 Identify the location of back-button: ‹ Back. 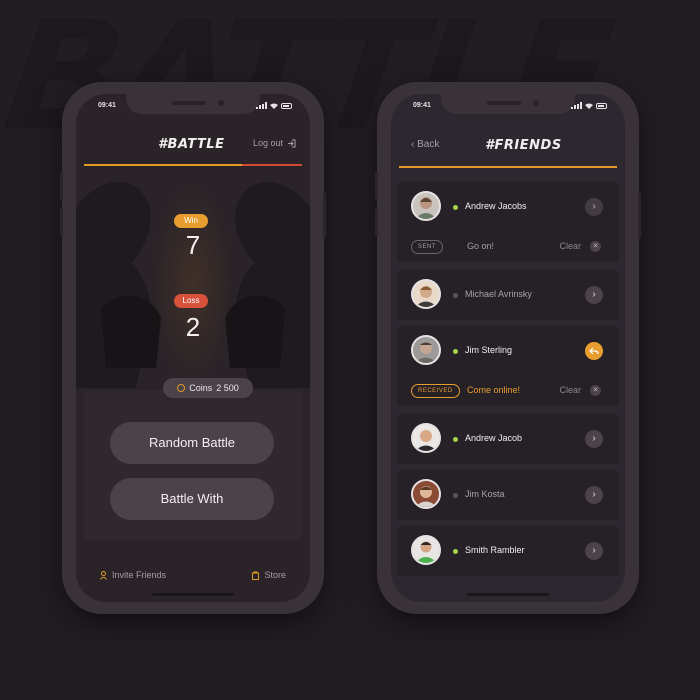
(425, 144).